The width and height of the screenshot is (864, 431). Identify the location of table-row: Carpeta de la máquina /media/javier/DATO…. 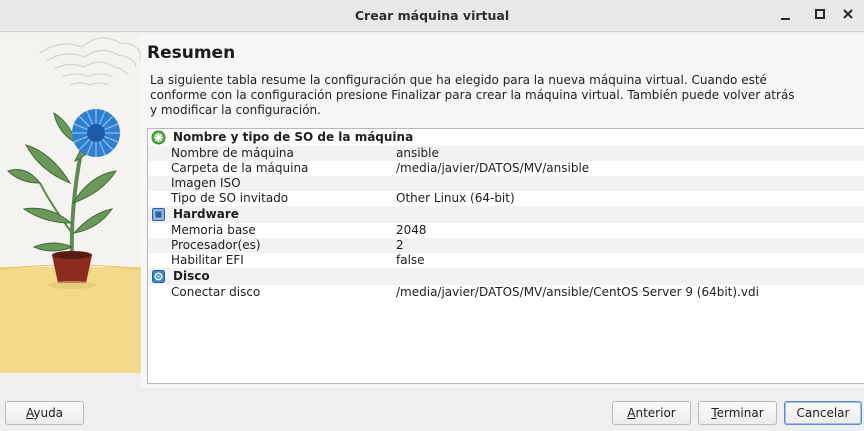
(506, 168).